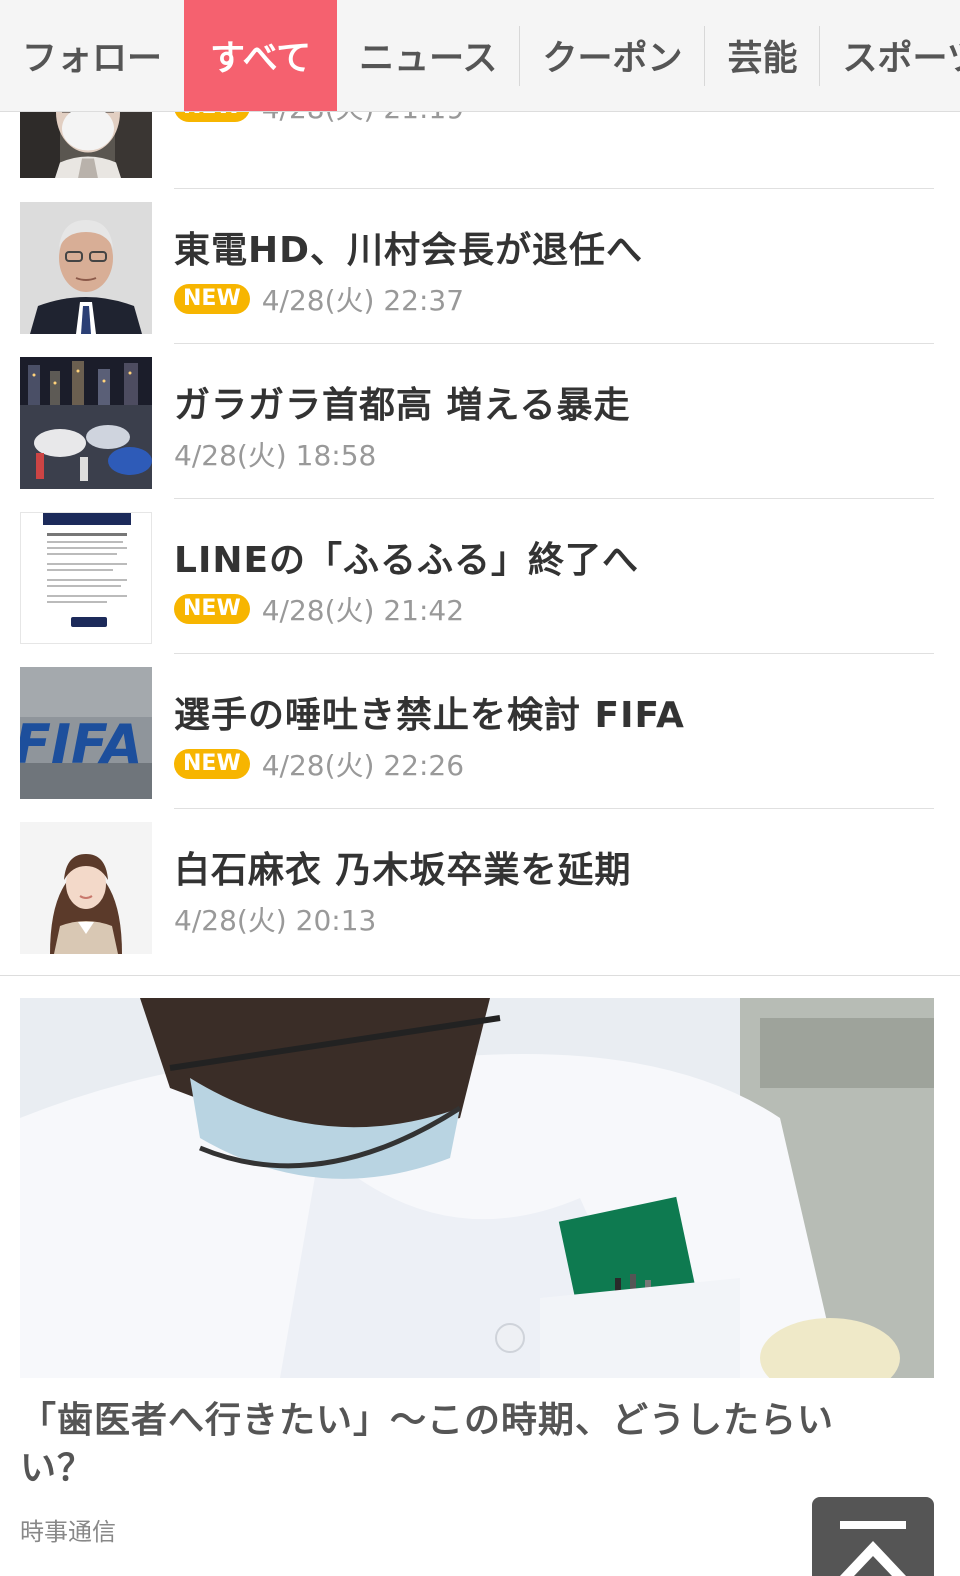 This screenshot has height=1576, width=960. I want to click on news-date: 4/28(火) 22:37, so click(363, 300).